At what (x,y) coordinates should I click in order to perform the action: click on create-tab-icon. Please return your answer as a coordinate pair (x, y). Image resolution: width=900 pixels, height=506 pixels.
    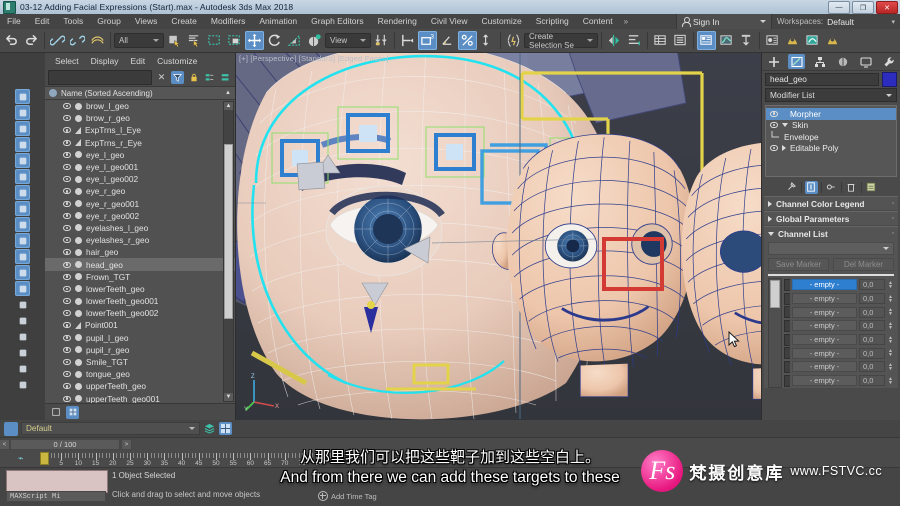
    Looking at the image, I should click on (773, 61).